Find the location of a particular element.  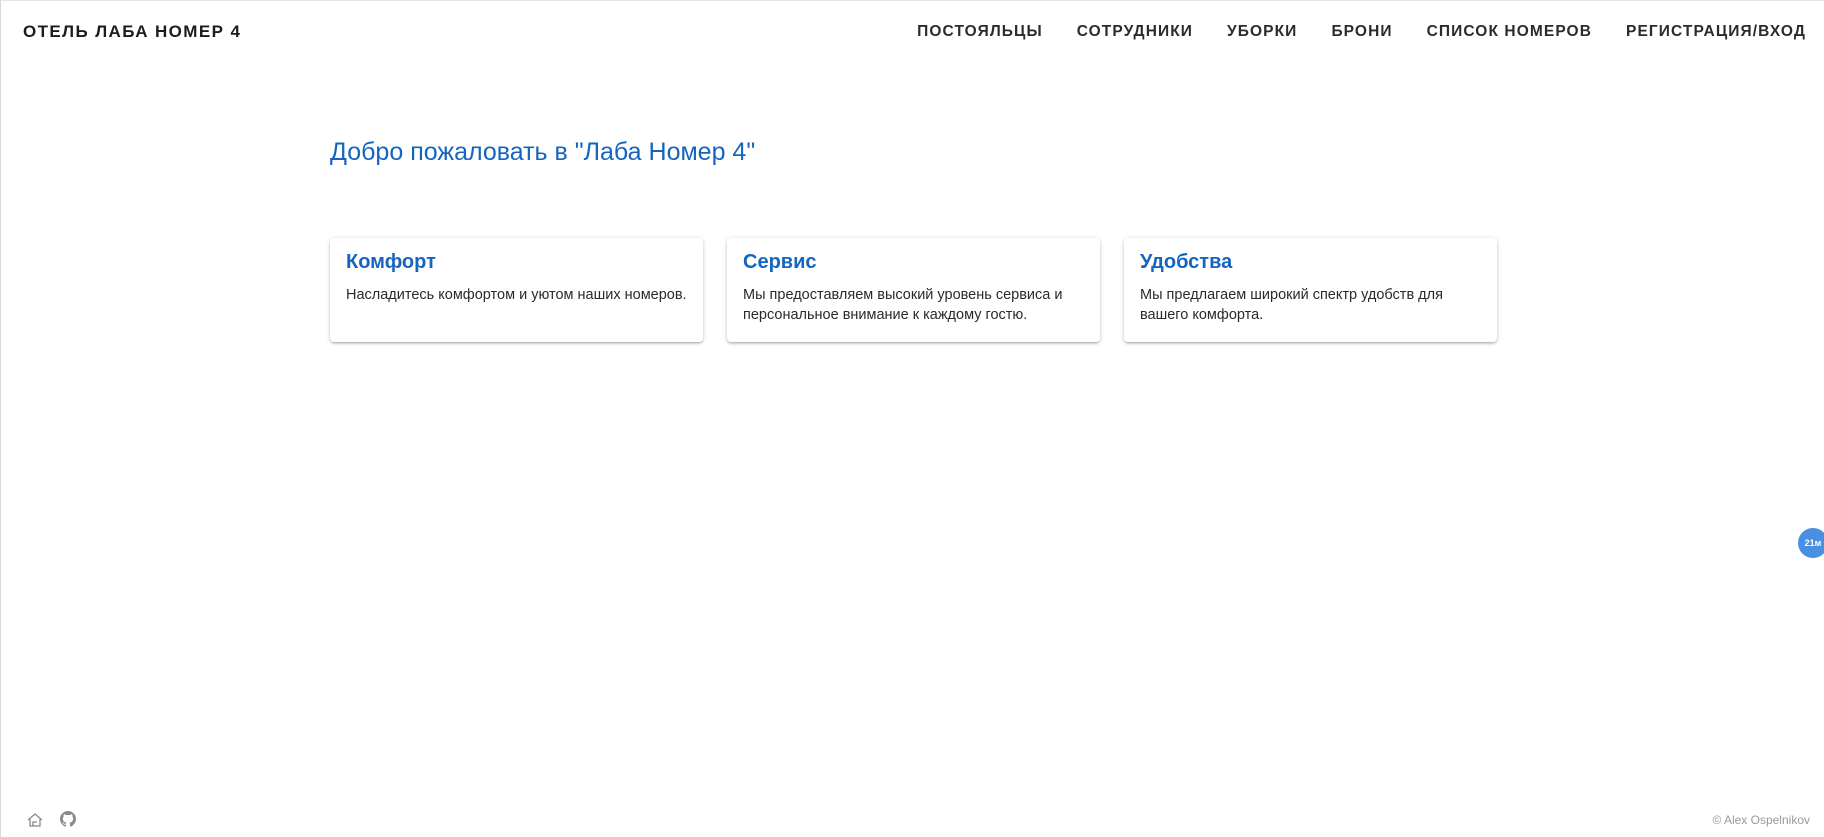

card-title: Удобства is located at coordinates (1186, 262).